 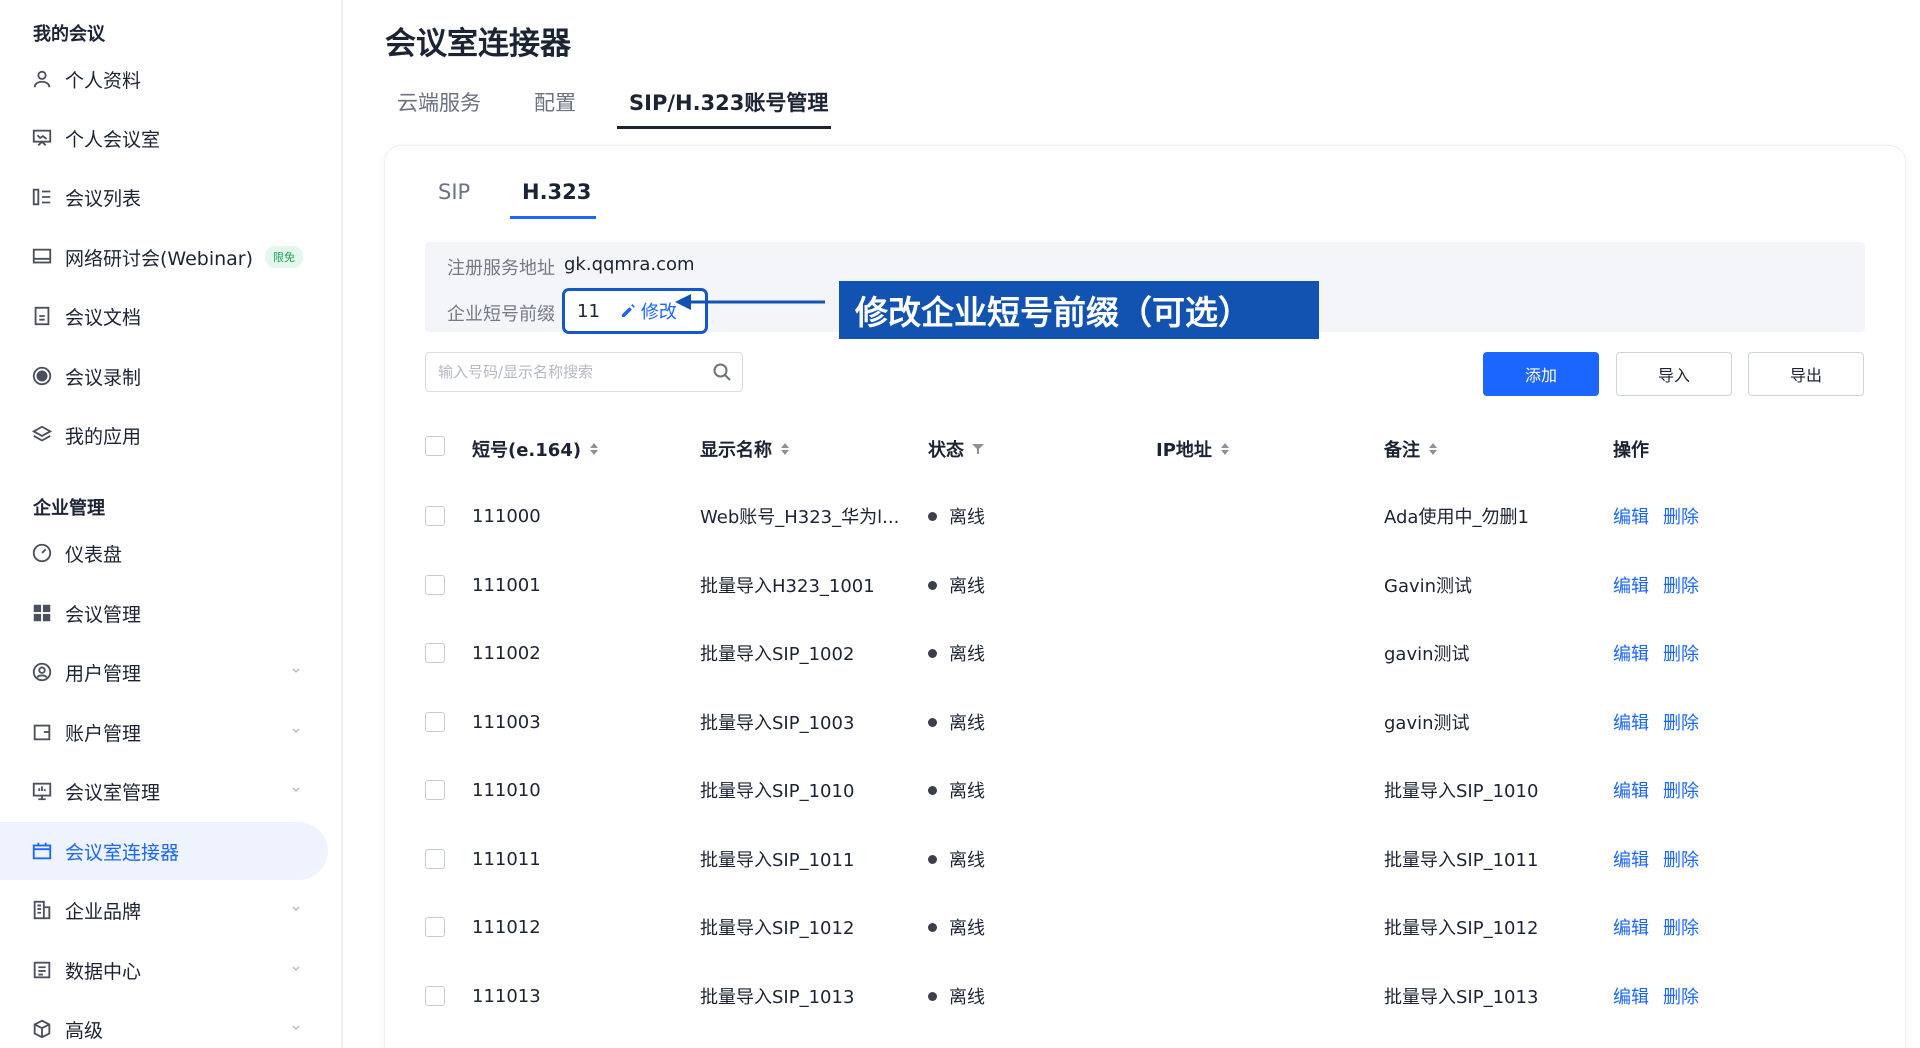 What do you see at coordinates (42, 613) in the screenshot?
I see `grid-icon` at bounding box center [42, 613].